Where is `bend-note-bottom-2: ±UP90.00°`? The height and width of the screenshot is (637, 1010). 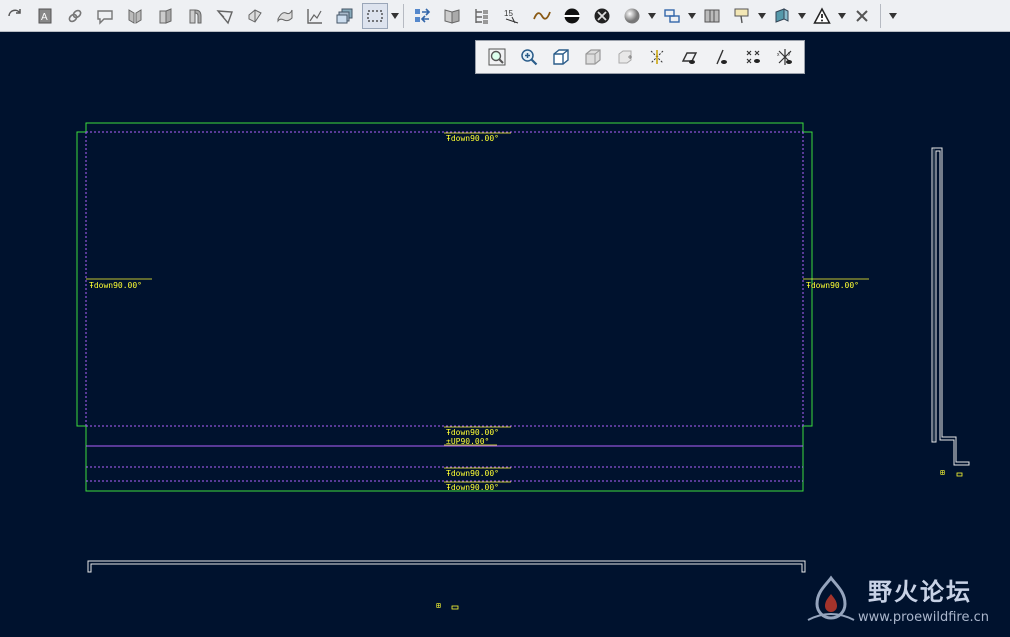 bend-note-bottom-2: ±UP90.00° is located at coordinates (470, 441).